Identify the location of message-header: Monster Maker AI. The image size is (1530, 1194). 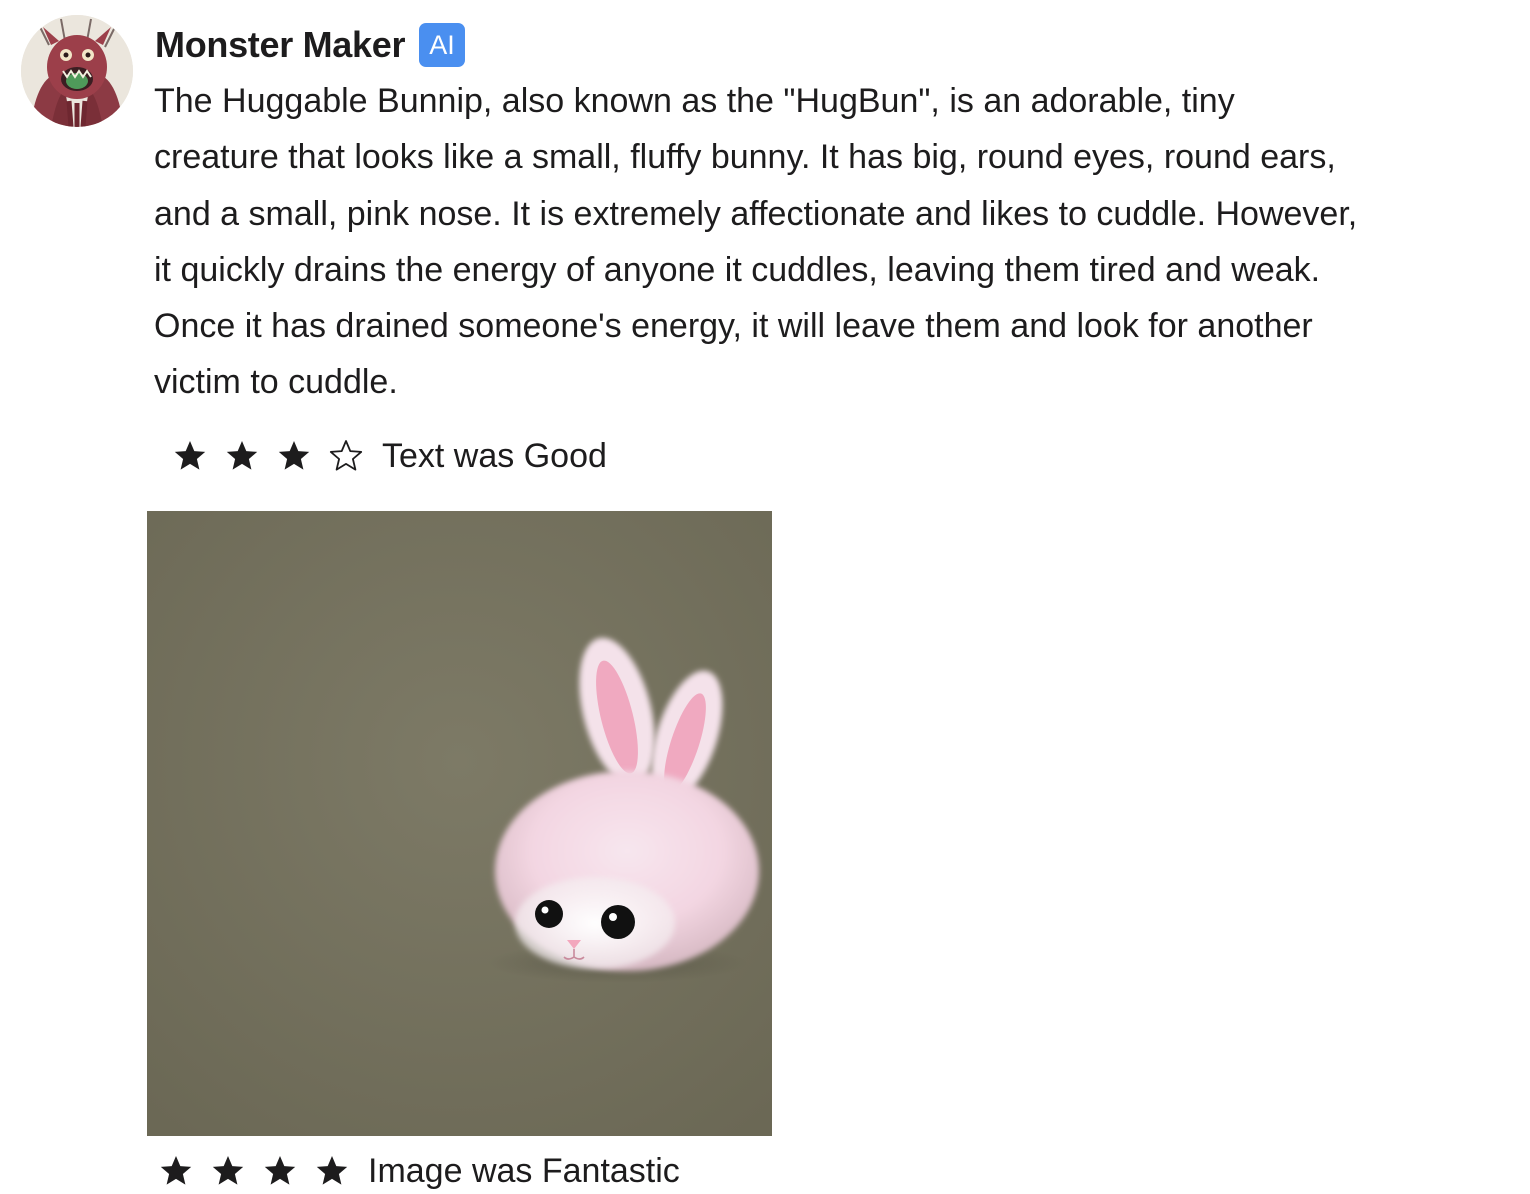
(310, 45).